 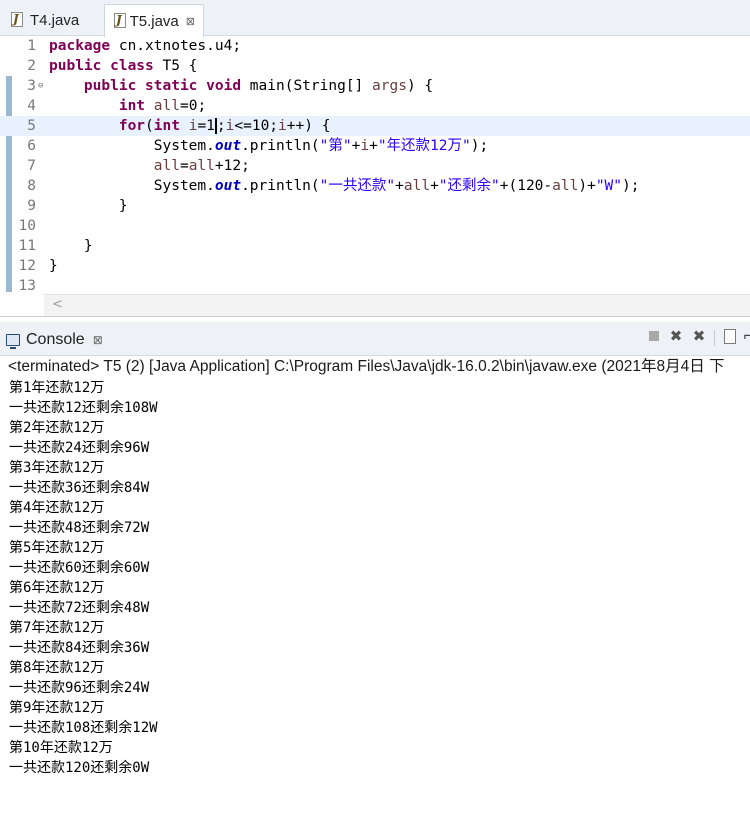 I want to click on console-monitor-icon, so click(x=13, y=341).